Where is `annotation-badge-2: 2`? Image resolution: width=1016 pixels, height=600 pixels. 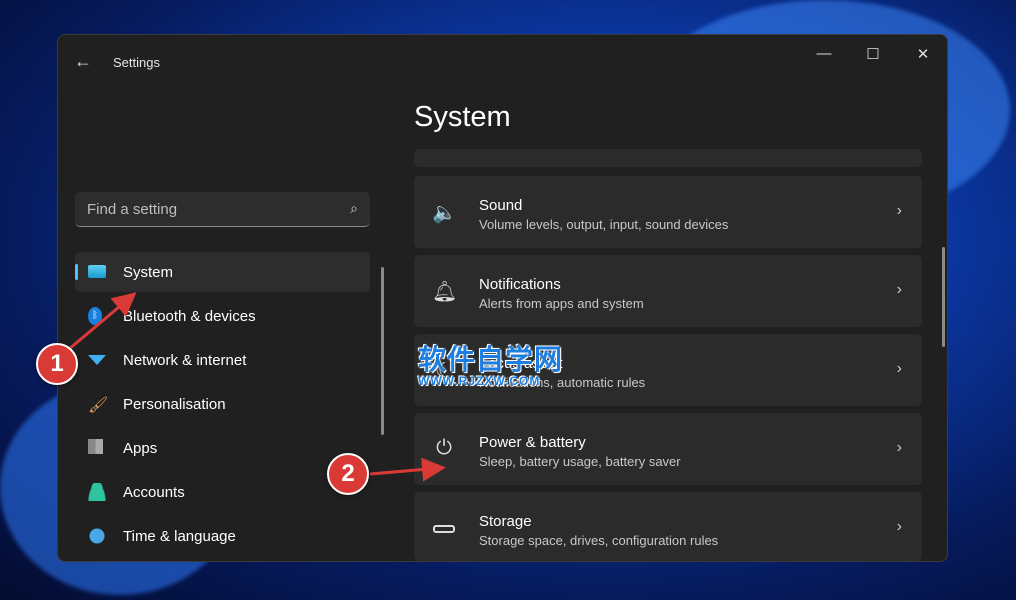
annotation-badge-2: 2 is located at coordinates (348, 474).